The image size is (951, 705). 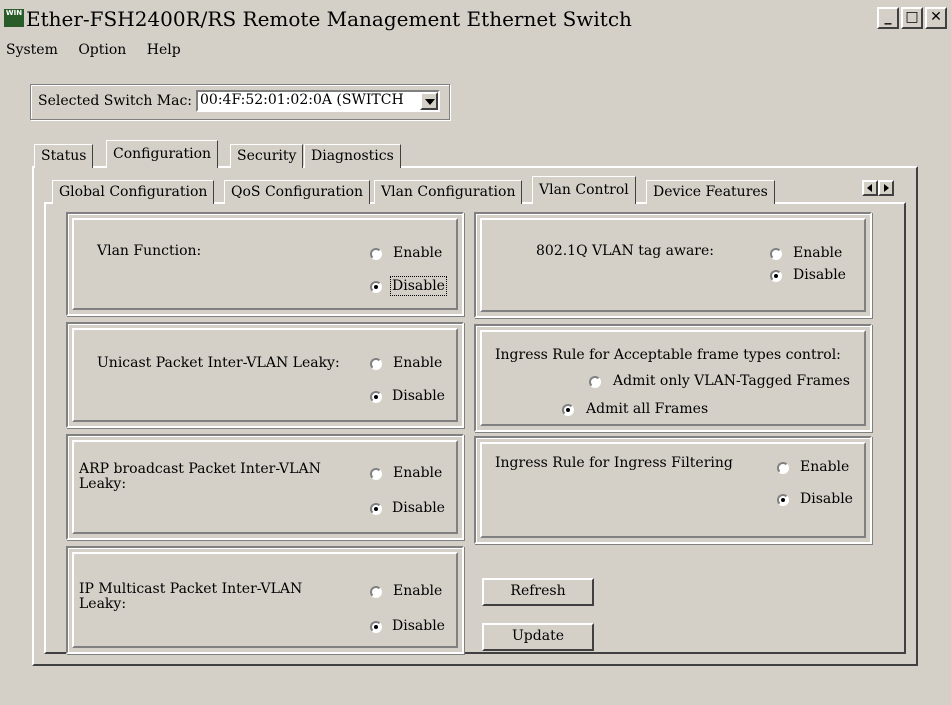 What do you see at coordinates (376, 254) in the screenshot?
I see `vlan-function-enable-radio` at bounding box center [376, 254].